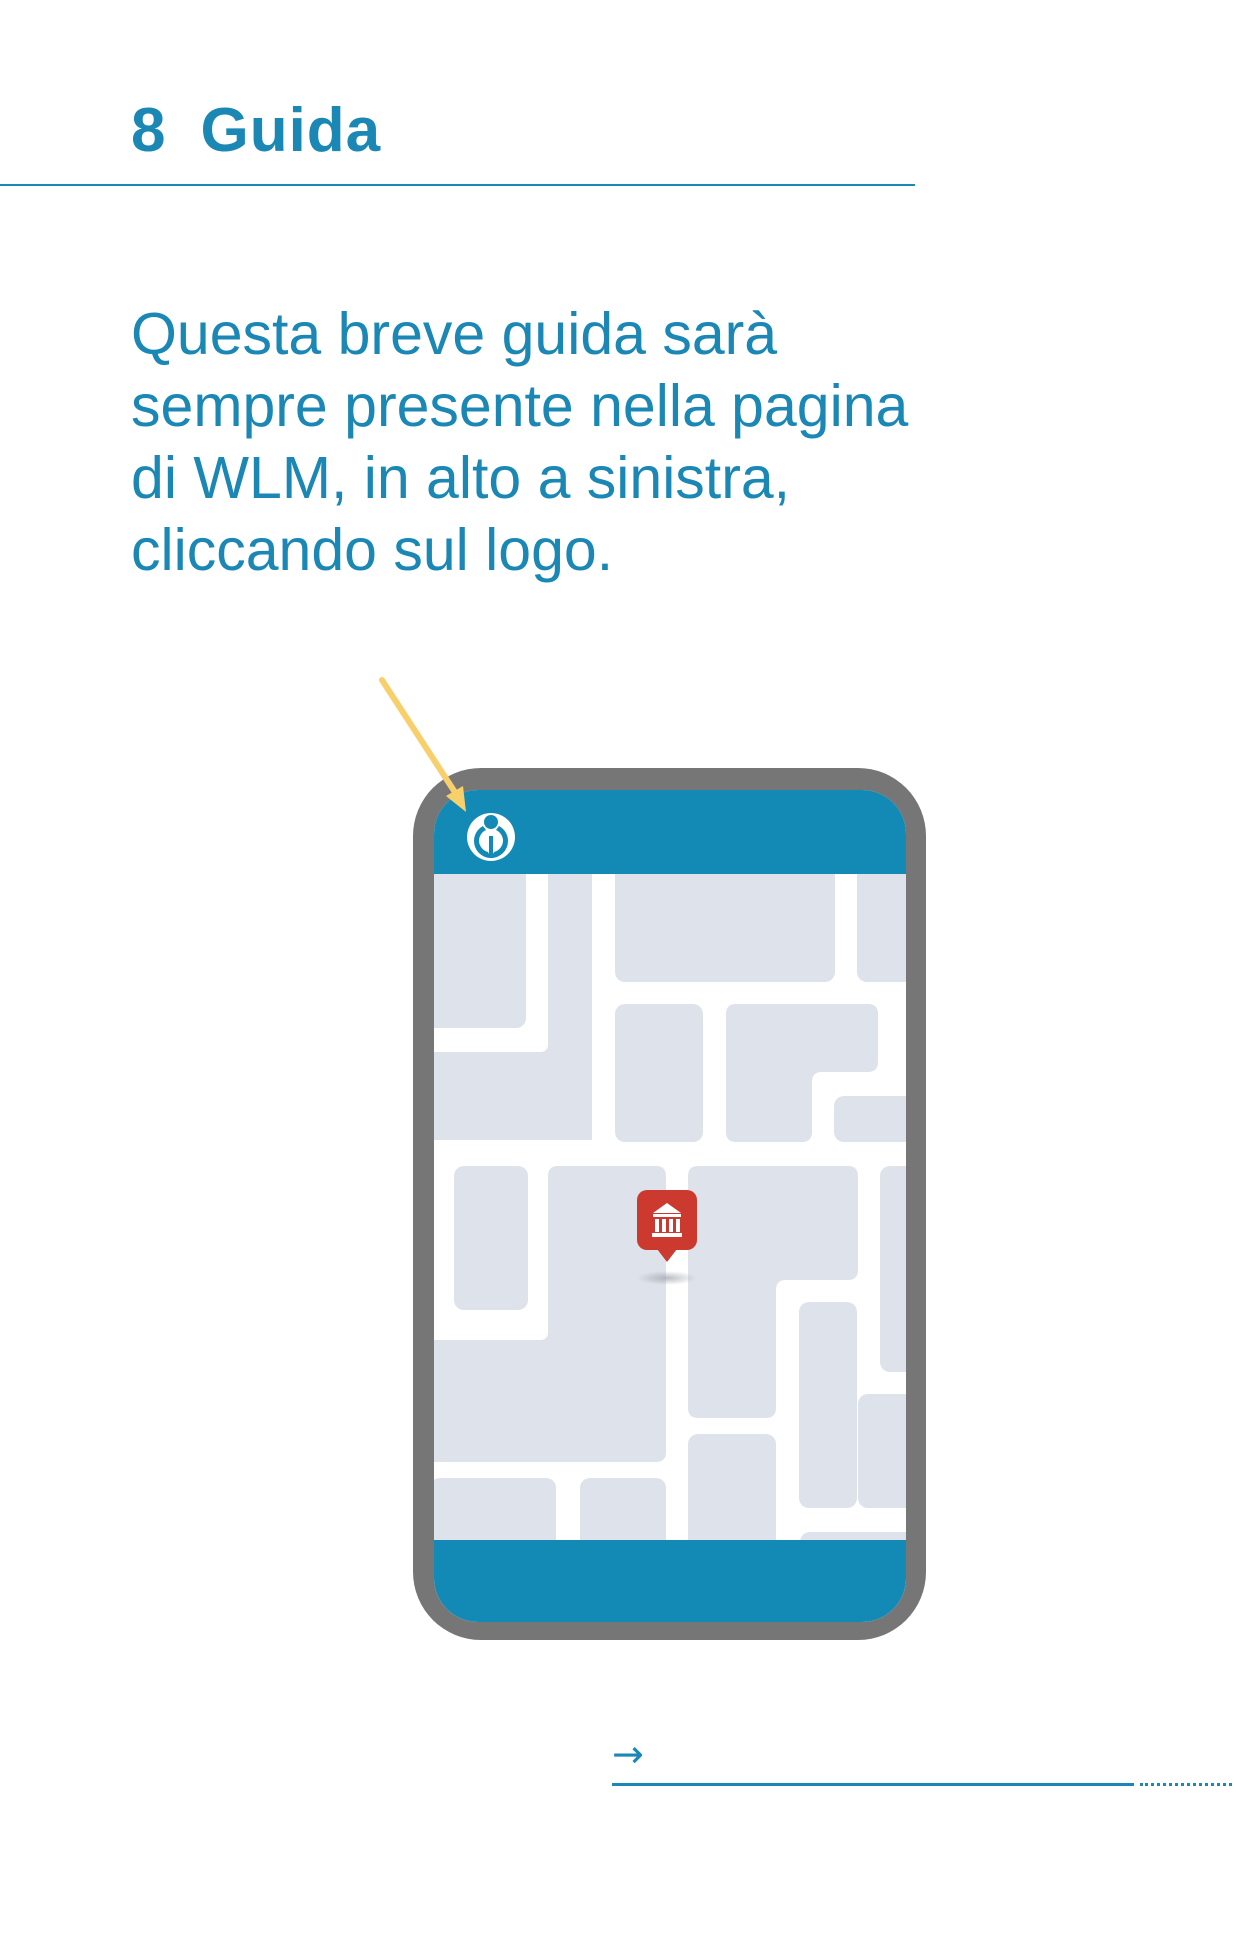  Describe the element at coordinates (670, 1581) in the screenshot. I see `app-bottom-bar` at that location.